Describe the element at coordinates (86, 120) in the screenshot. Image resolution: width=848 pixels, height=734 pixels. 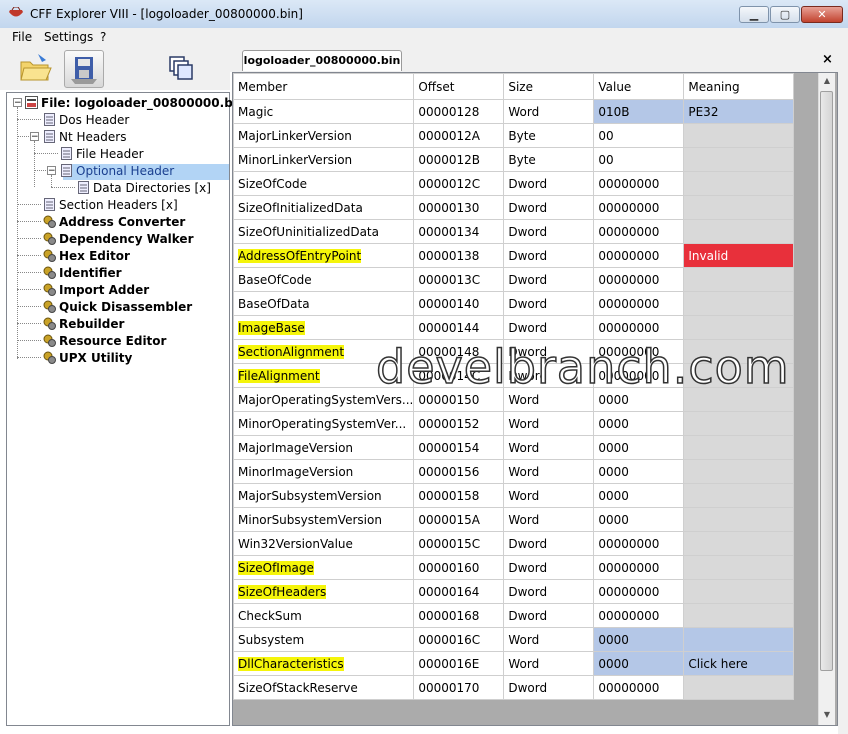
I see `tree-item-dos-header: Dos Header` at that location.